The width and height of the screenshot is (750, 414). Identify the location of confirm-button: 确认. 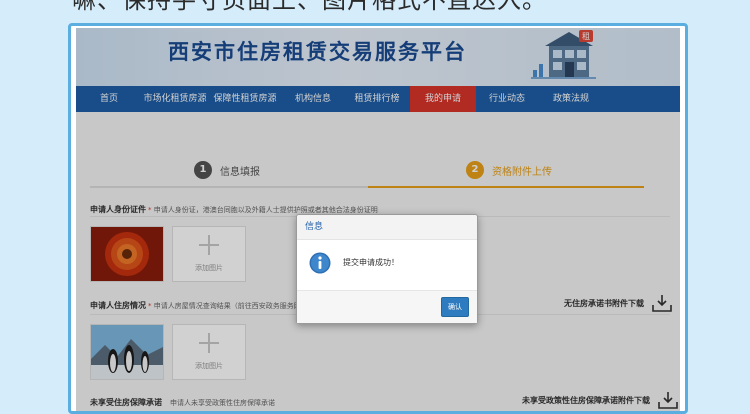
(455, 307).